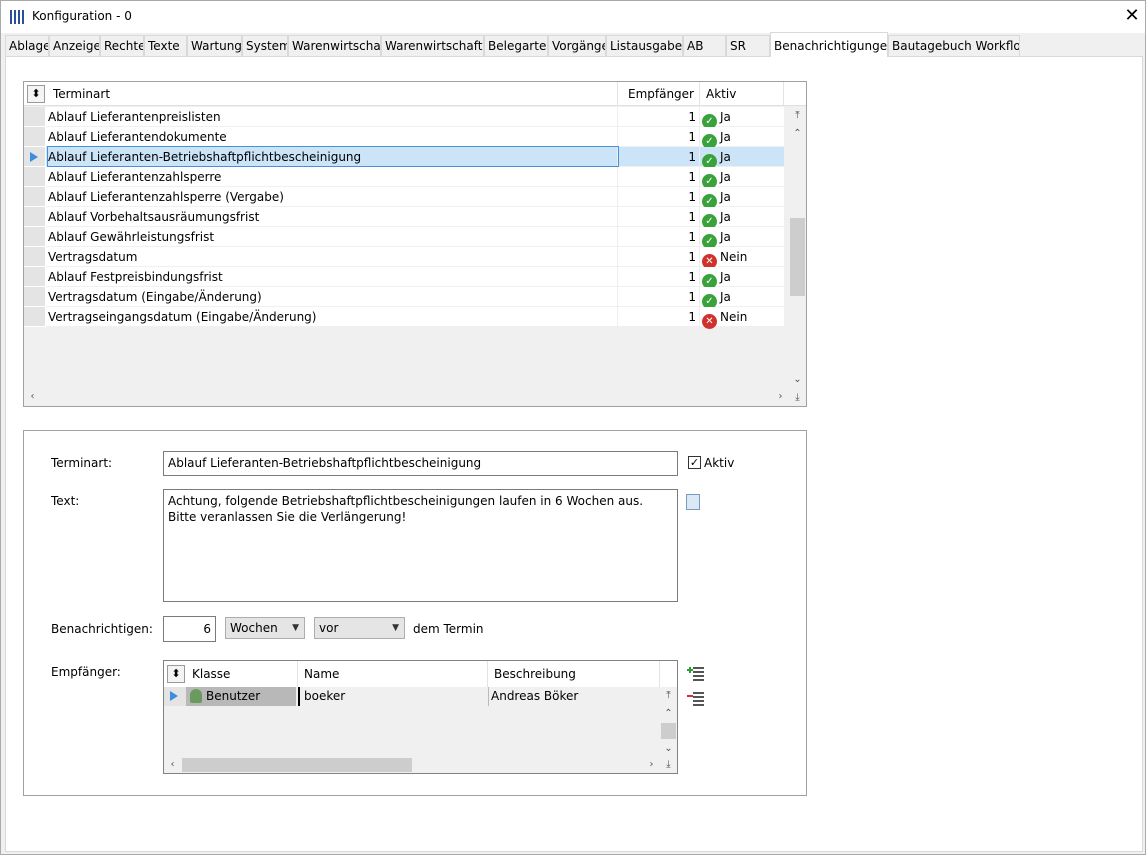 This screenshot has width=1146, height=855. I want to click on tab-ablage: Ablage, so click(27, 46).